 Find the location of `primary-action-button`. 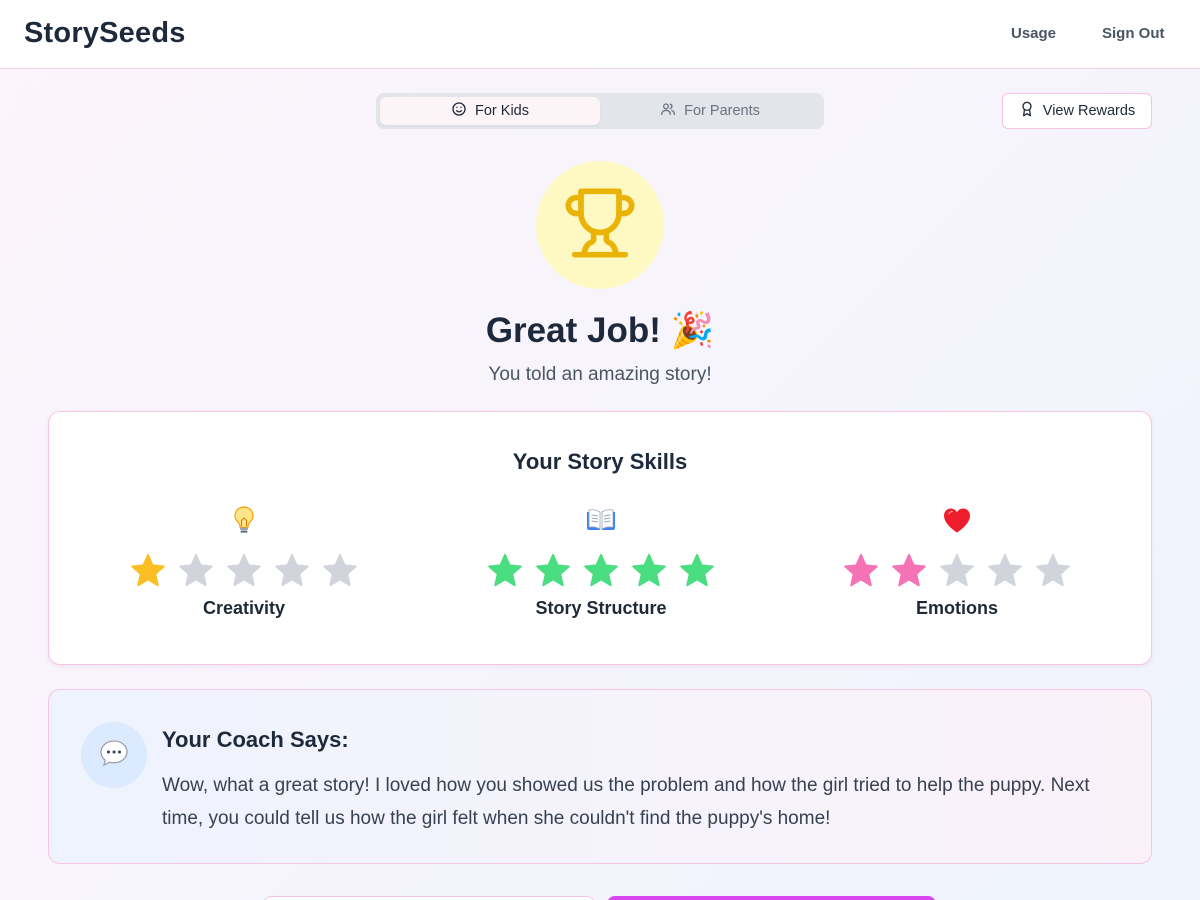

primary-action-button is located at coordinates (771, 898).